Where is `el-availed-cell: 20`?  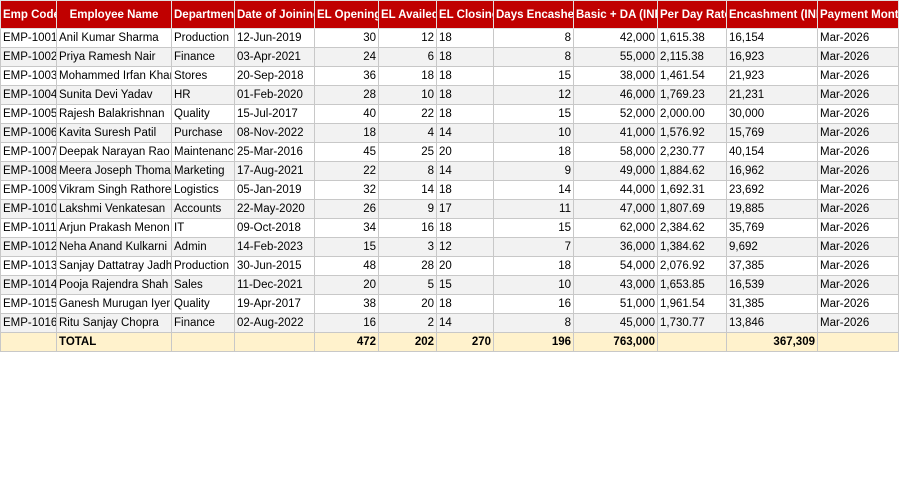 el-availed-cell: 20 is located at coordinates (407, 304).